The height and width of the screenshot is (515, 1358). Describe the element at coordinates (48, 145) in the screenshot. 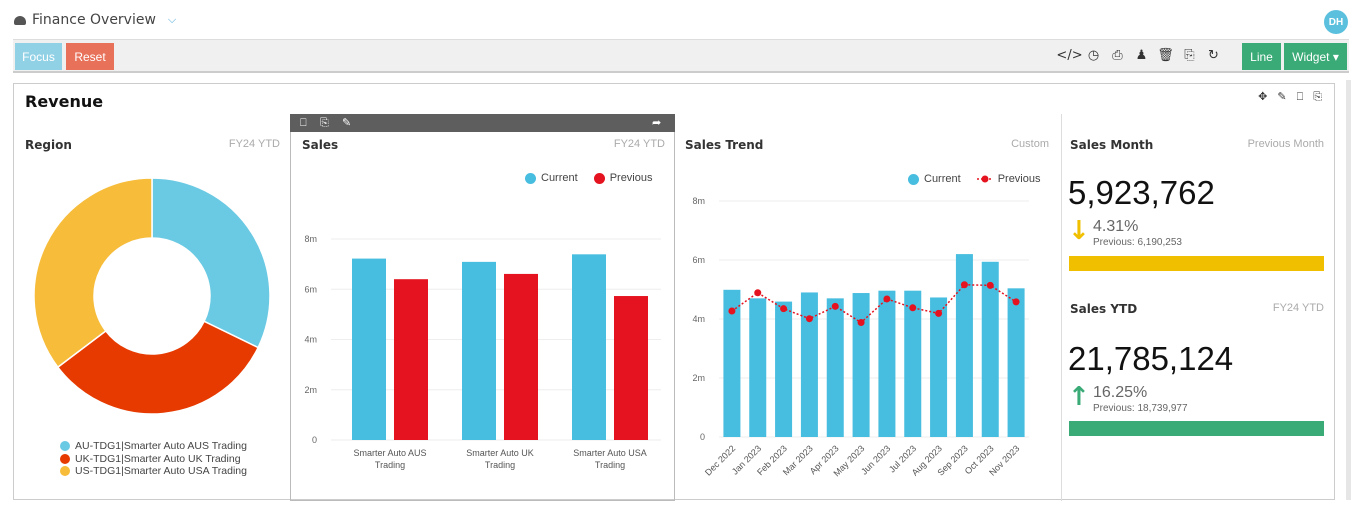

I see `region-title: Region` at that location.